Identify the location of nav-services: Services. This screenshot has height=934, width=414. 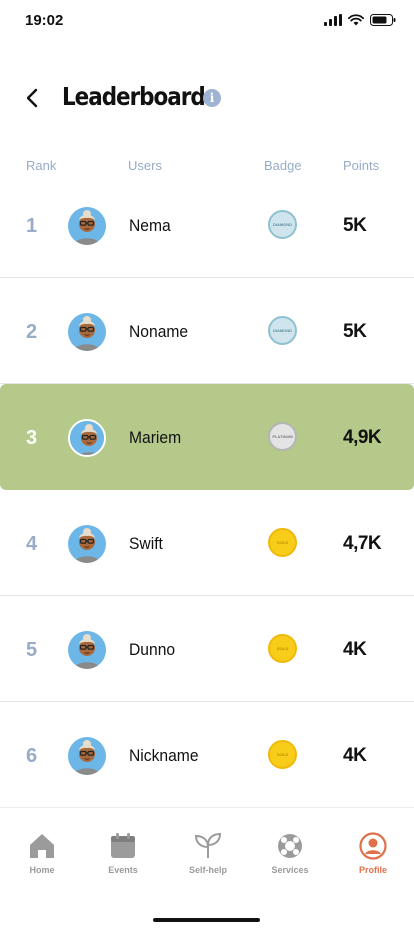
(290, 853).